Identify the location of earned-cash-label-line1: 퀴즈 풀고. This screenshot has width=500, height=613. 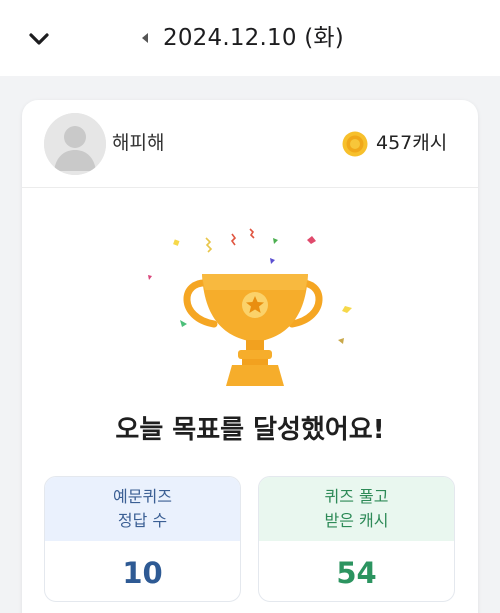
(356, 496).